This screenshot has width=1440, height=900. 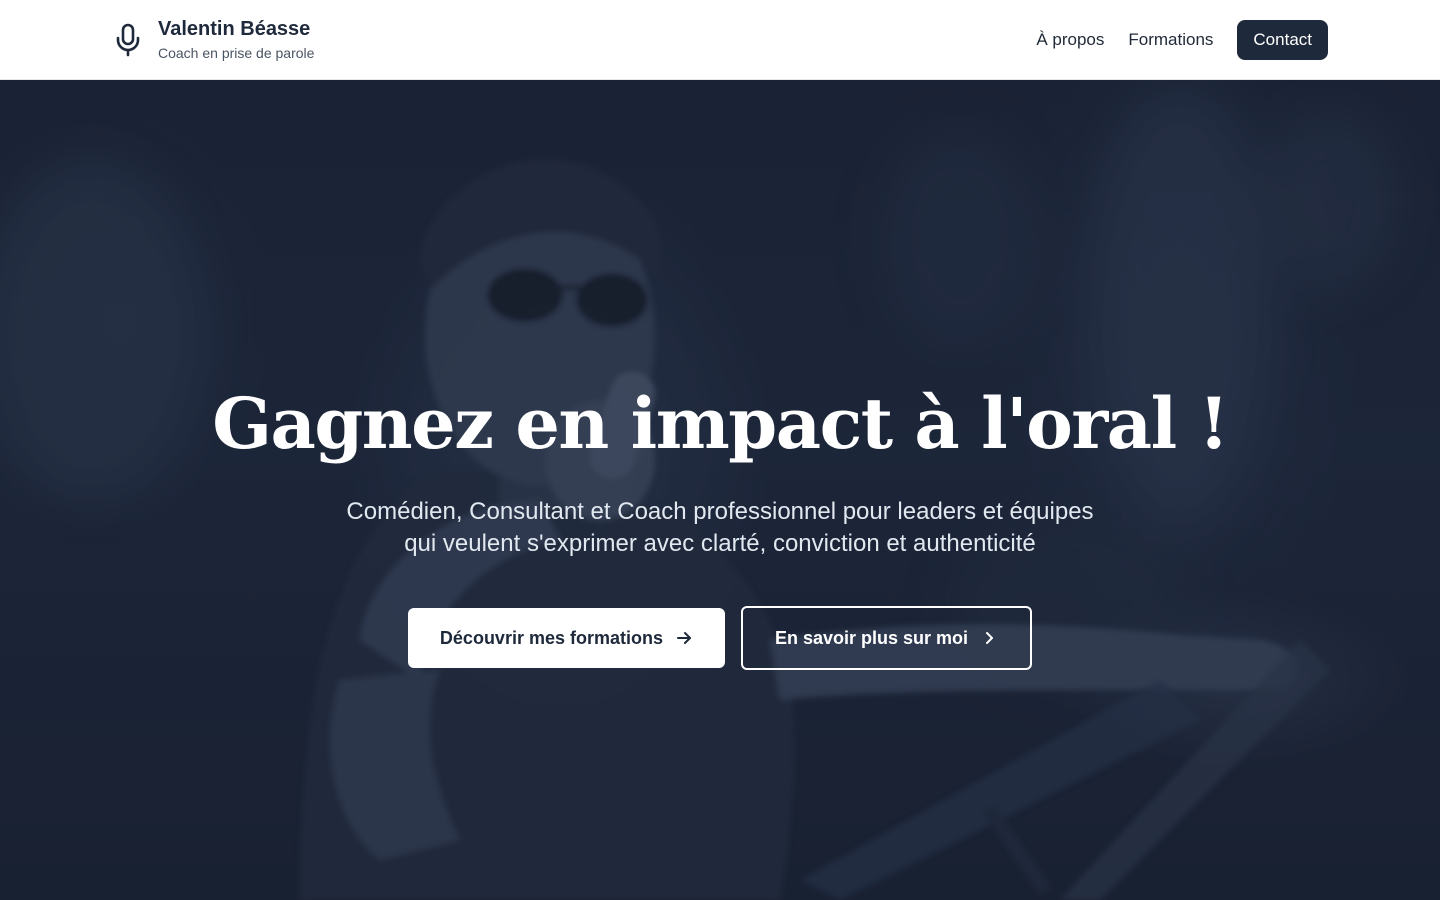 I want to click on about-me-label: En savoir plus sur moi, so click(x=872, y=637).